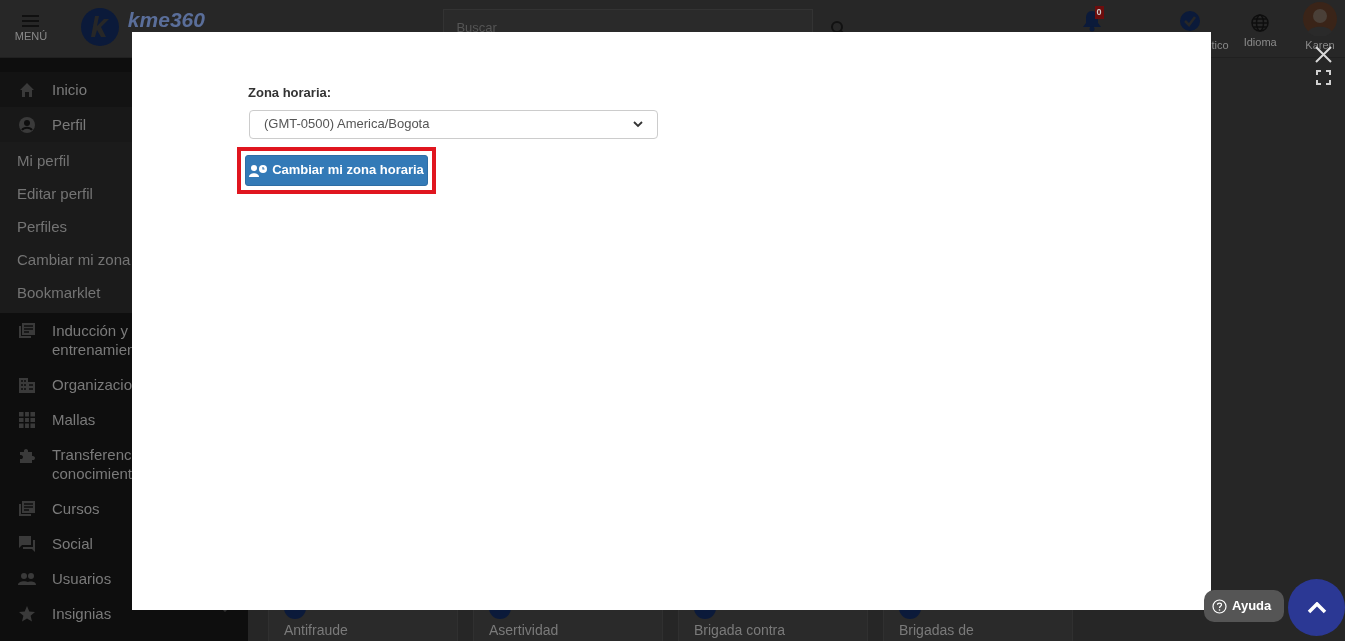  Describe the element at coordinates (316, 630) in the screenshot. I see `card-title: Antifraude` at that location.